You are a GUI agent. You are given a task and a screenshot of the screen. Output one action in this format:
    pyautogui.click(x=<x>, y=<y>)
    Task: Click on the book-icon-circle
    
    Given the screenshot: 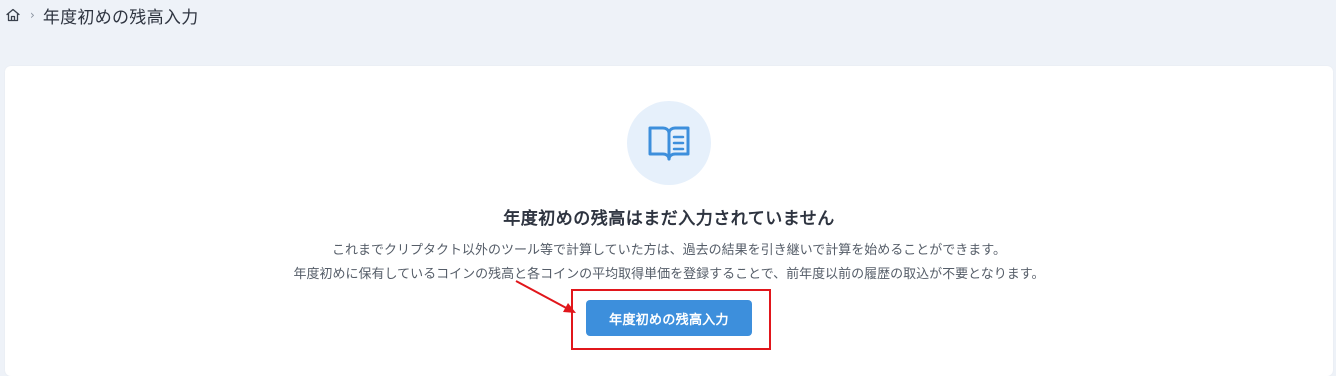 What is the action you would take?
    pyautogui.click(x=669, y=143)
    